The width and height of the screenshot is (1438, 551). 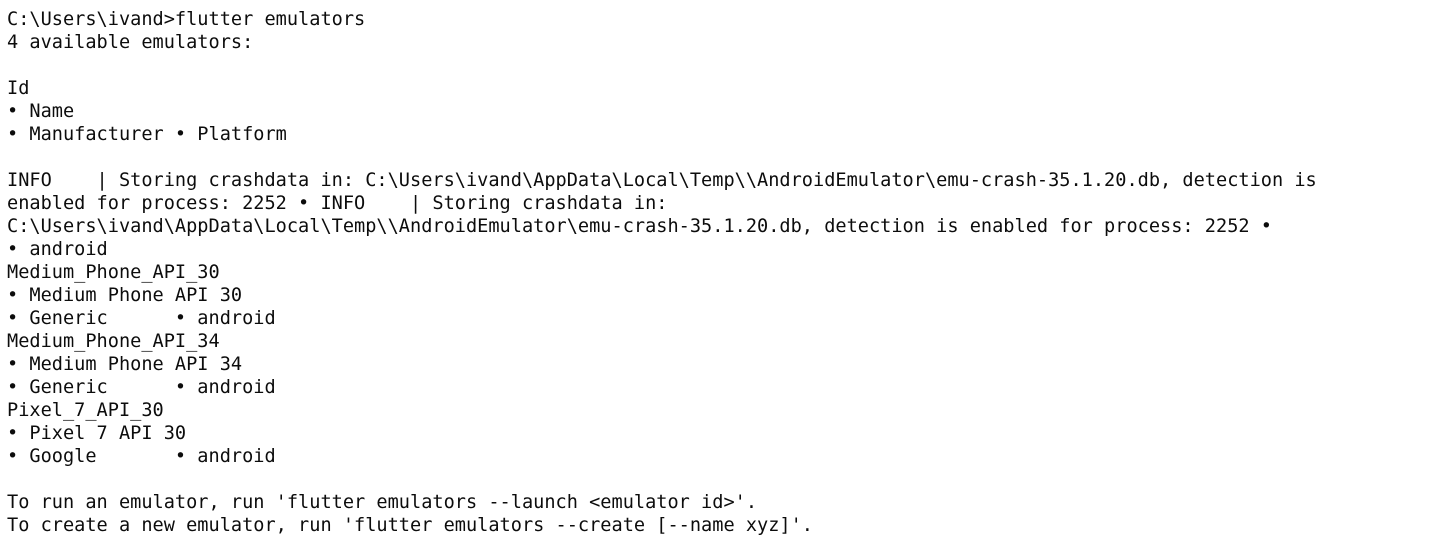 What do you see at coordinates (41, 111) in the screenshot?
I see `header-name: • Name` at bounding box center [41, 111].